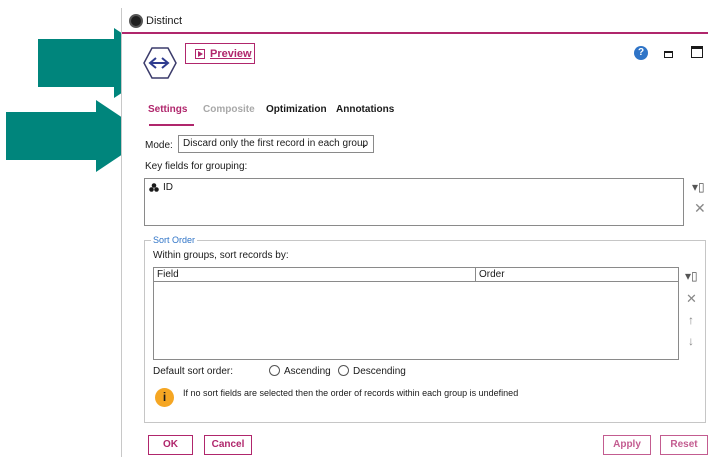  I want to click on preview-button: Preview, so click(220, 53).